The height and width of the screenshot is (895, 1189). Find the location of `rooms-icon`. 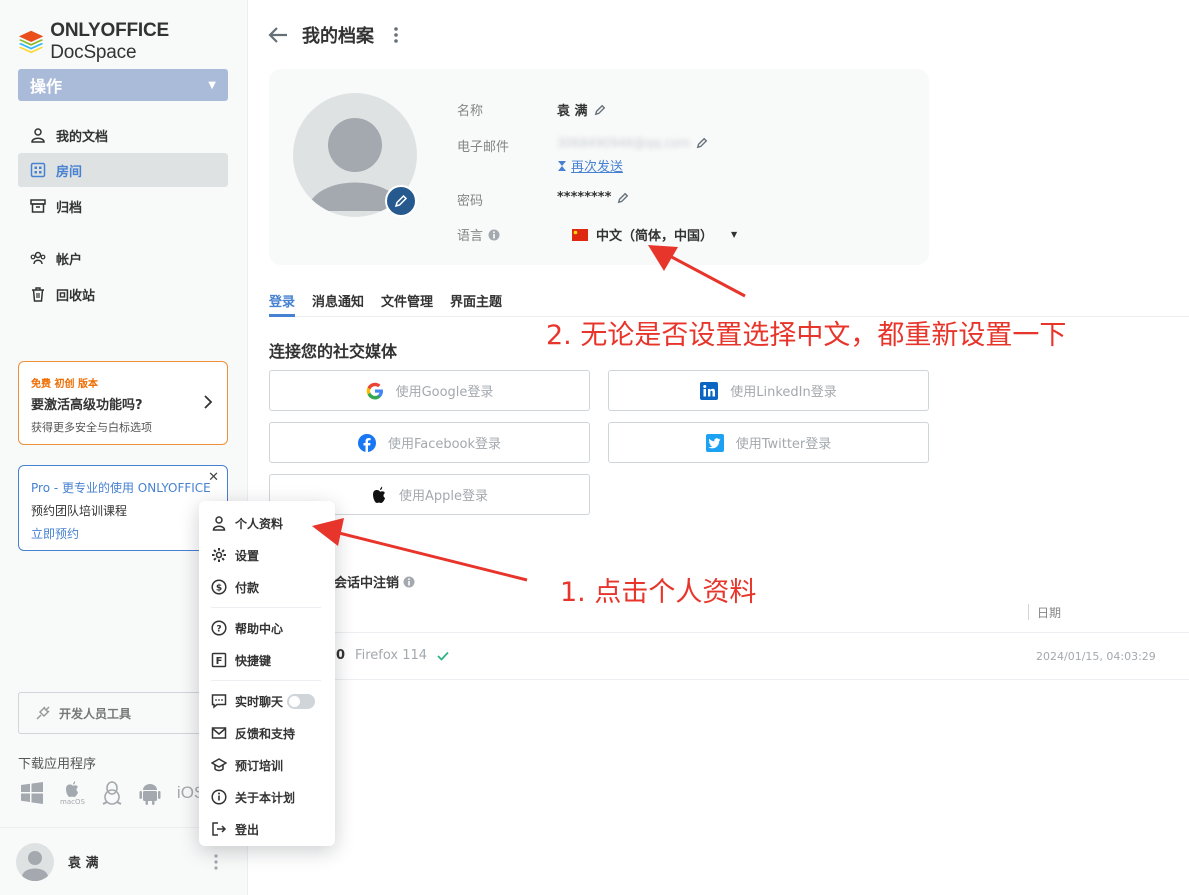

rooms-icon is located at coordinates (38, 170).